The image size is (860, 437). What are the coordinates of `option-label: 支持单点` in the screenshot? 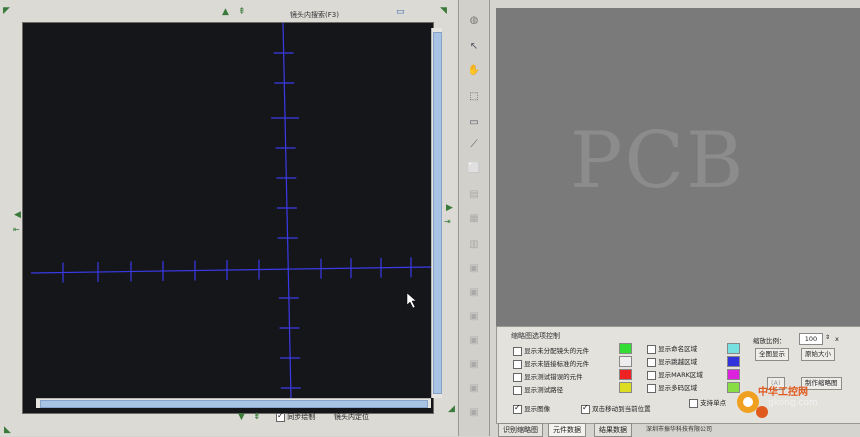 It's located at (713, 403).